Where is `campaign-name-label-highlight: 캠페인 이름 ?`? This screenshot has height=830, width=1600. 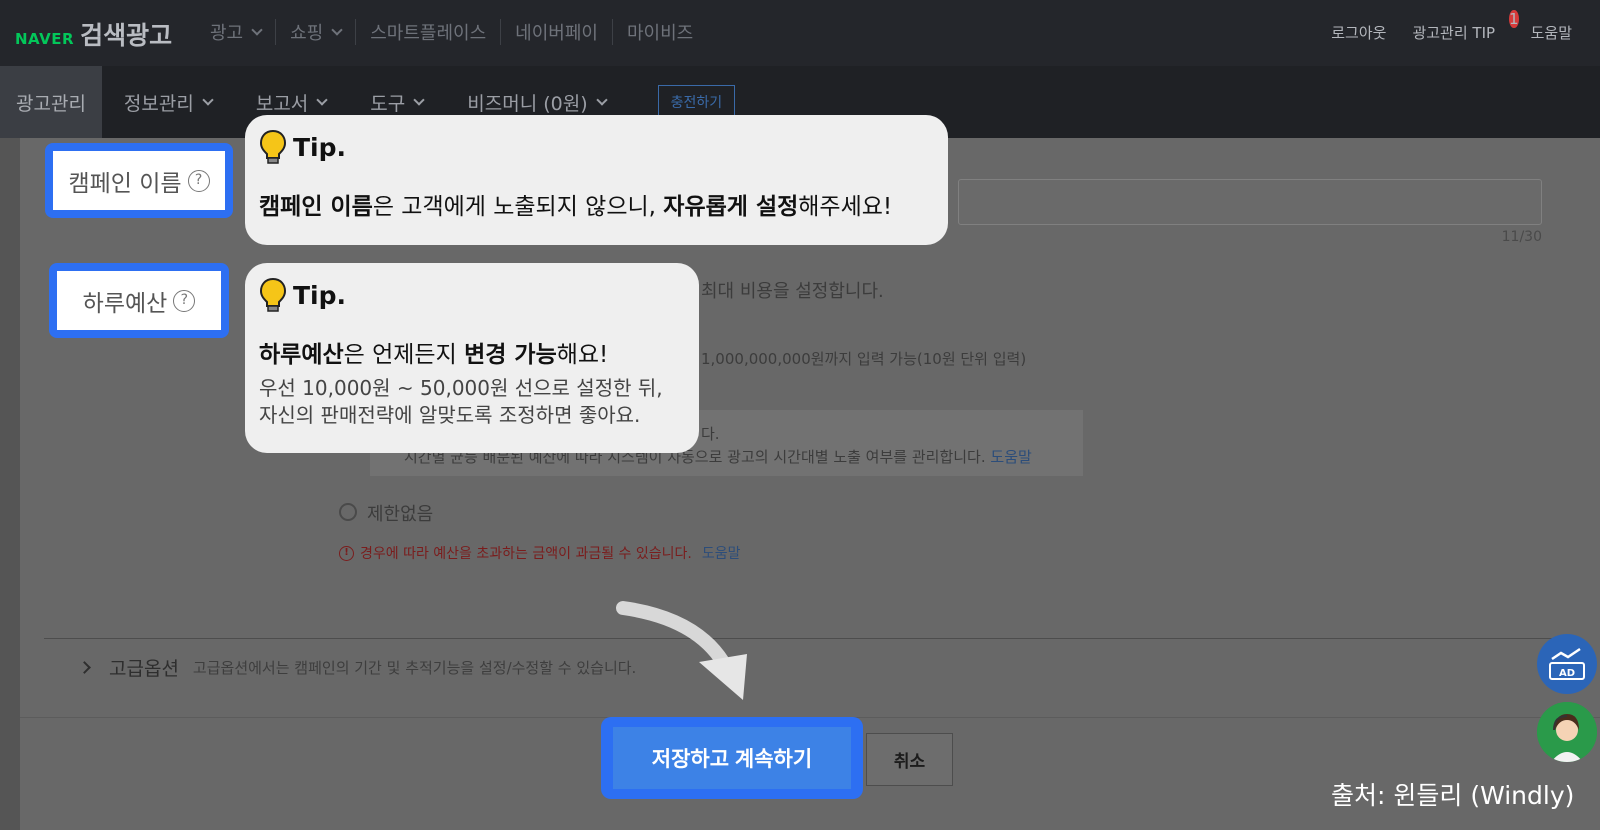 campaign-name-label-highlight: 캠페인 이름 ? is located at coordinates (139, 180).